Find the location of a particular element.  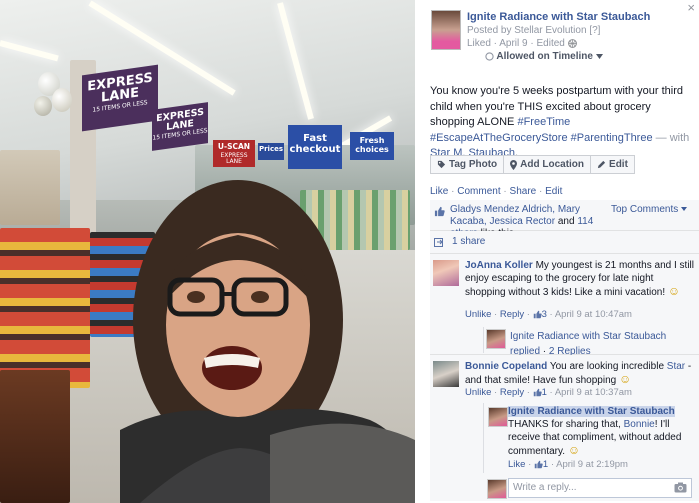

close-icon: × is located at coordinates (691, 7).